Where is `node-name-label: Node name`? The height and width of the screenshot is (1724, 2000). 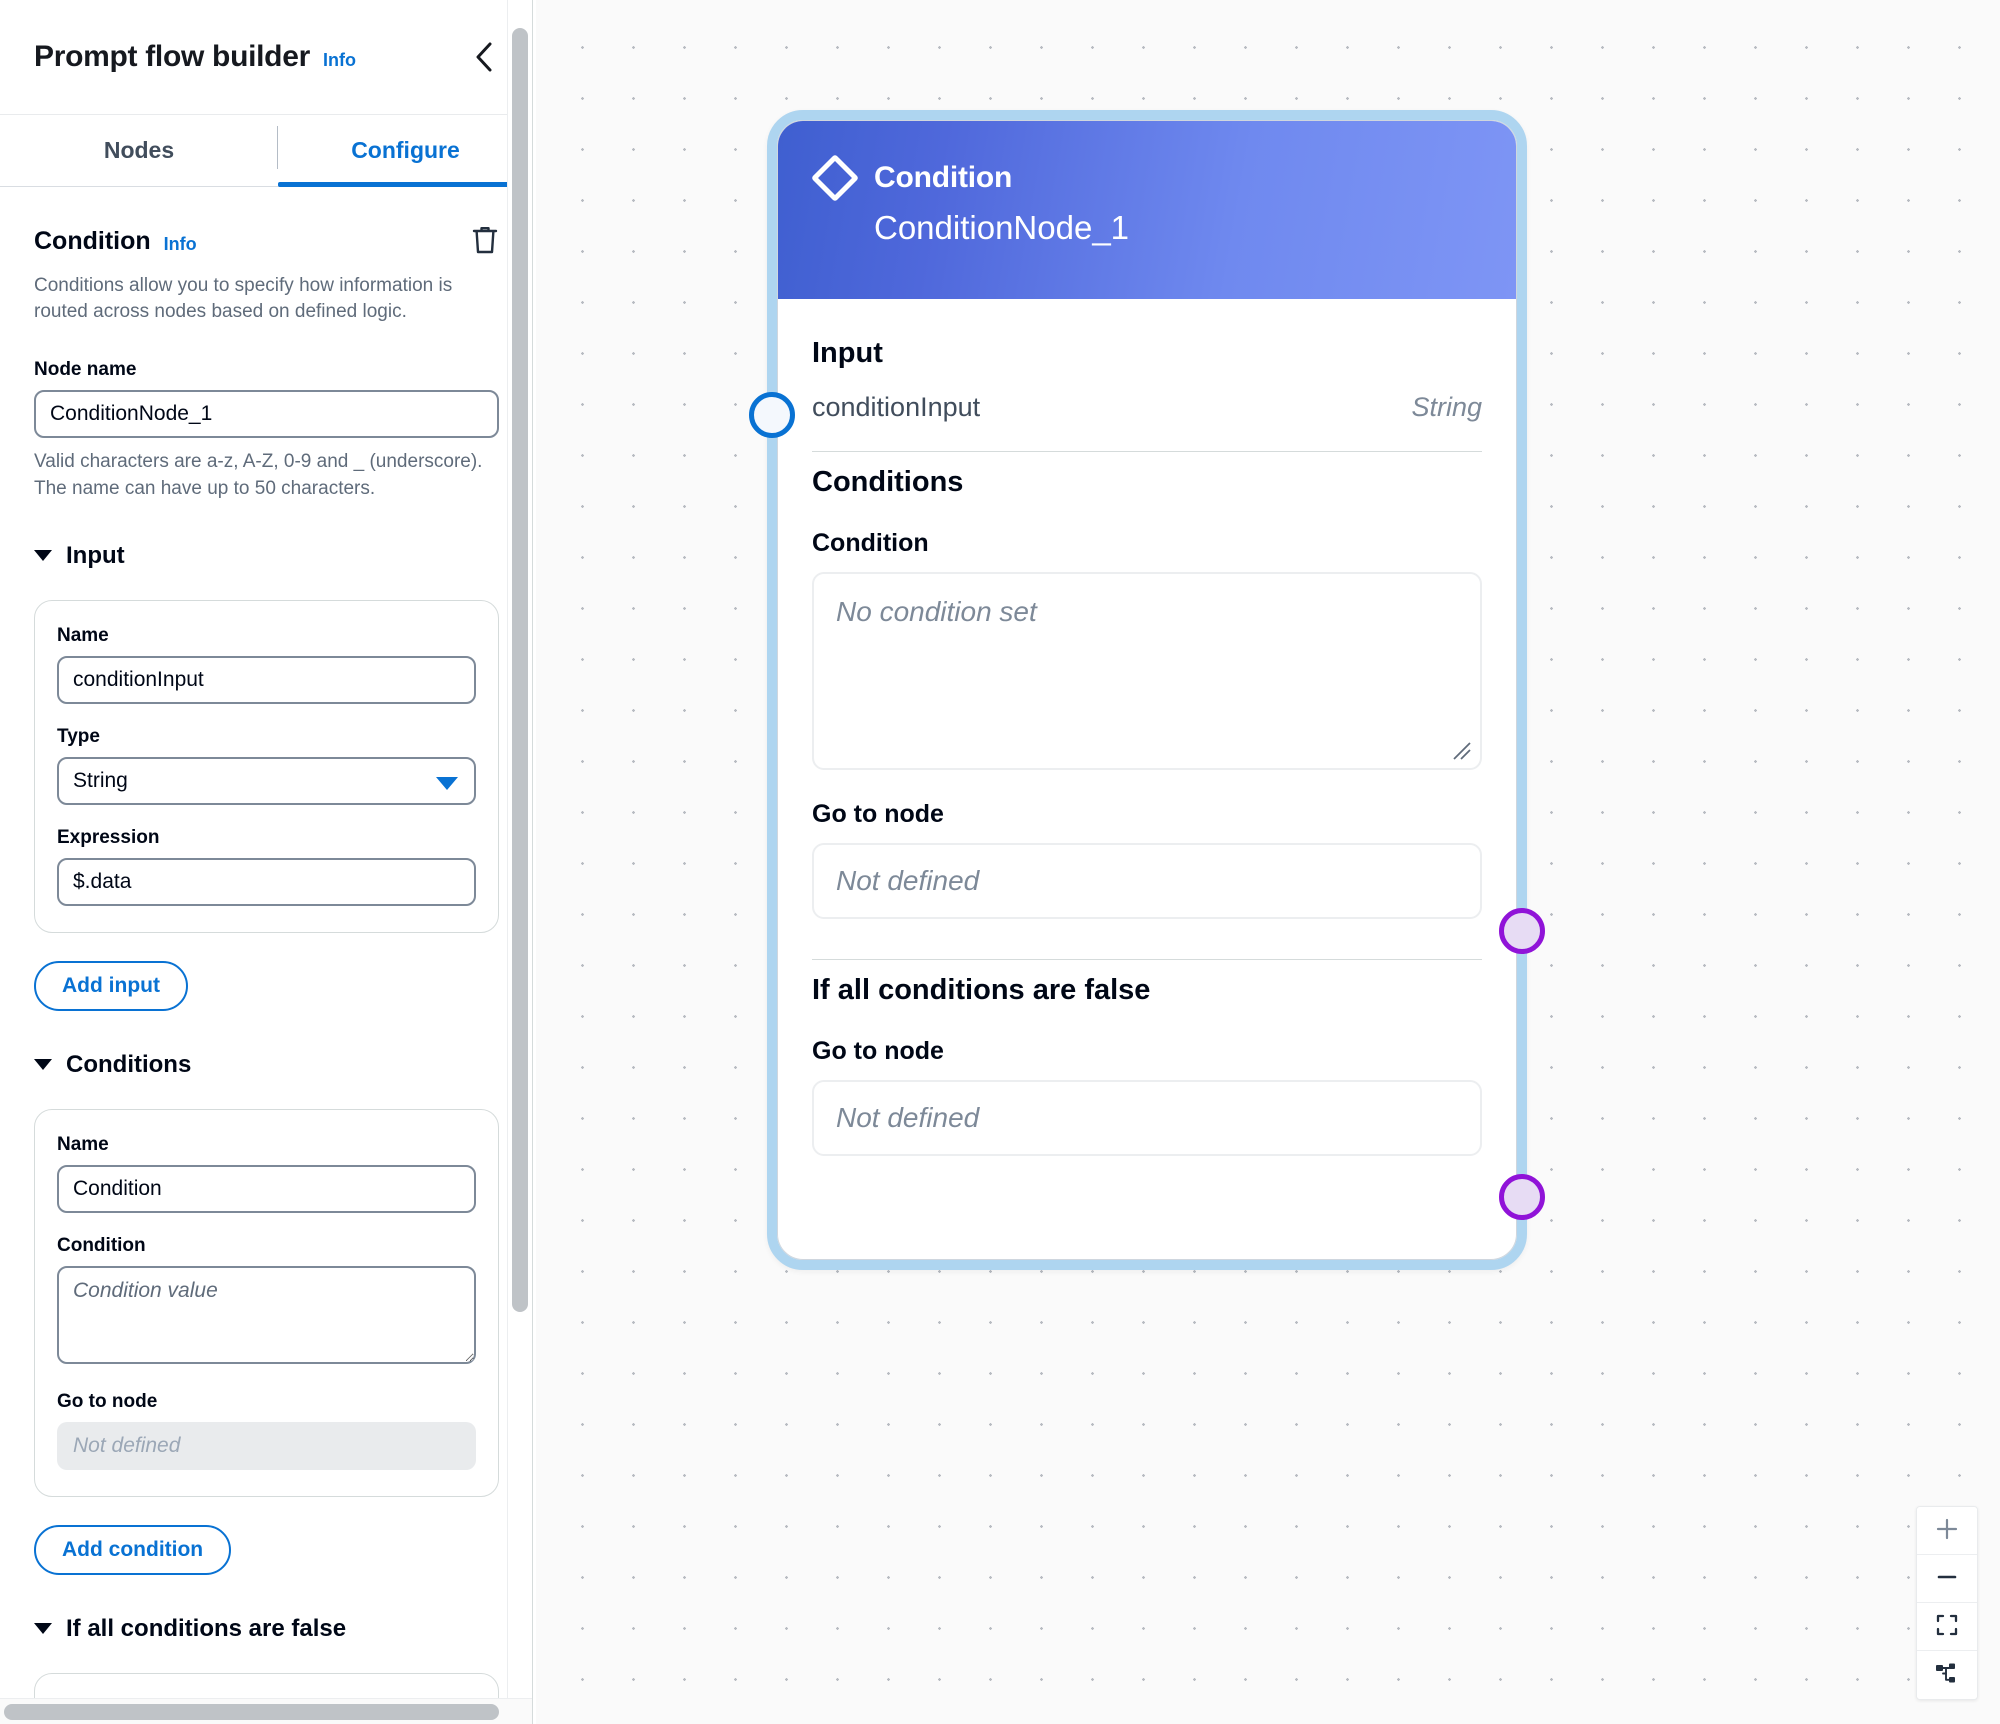 node-name-label: Node name is located at coordinates (85, 370).